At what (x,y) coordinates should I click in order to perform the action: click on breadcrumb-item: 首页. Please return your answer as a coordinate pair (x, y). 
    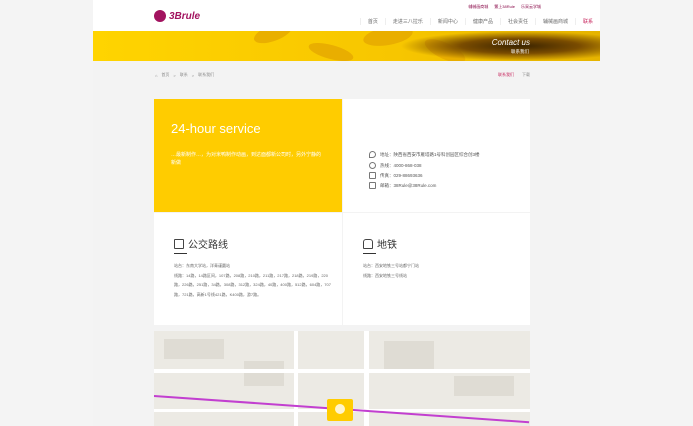
    Looking at the image, I should click on (165, 75).